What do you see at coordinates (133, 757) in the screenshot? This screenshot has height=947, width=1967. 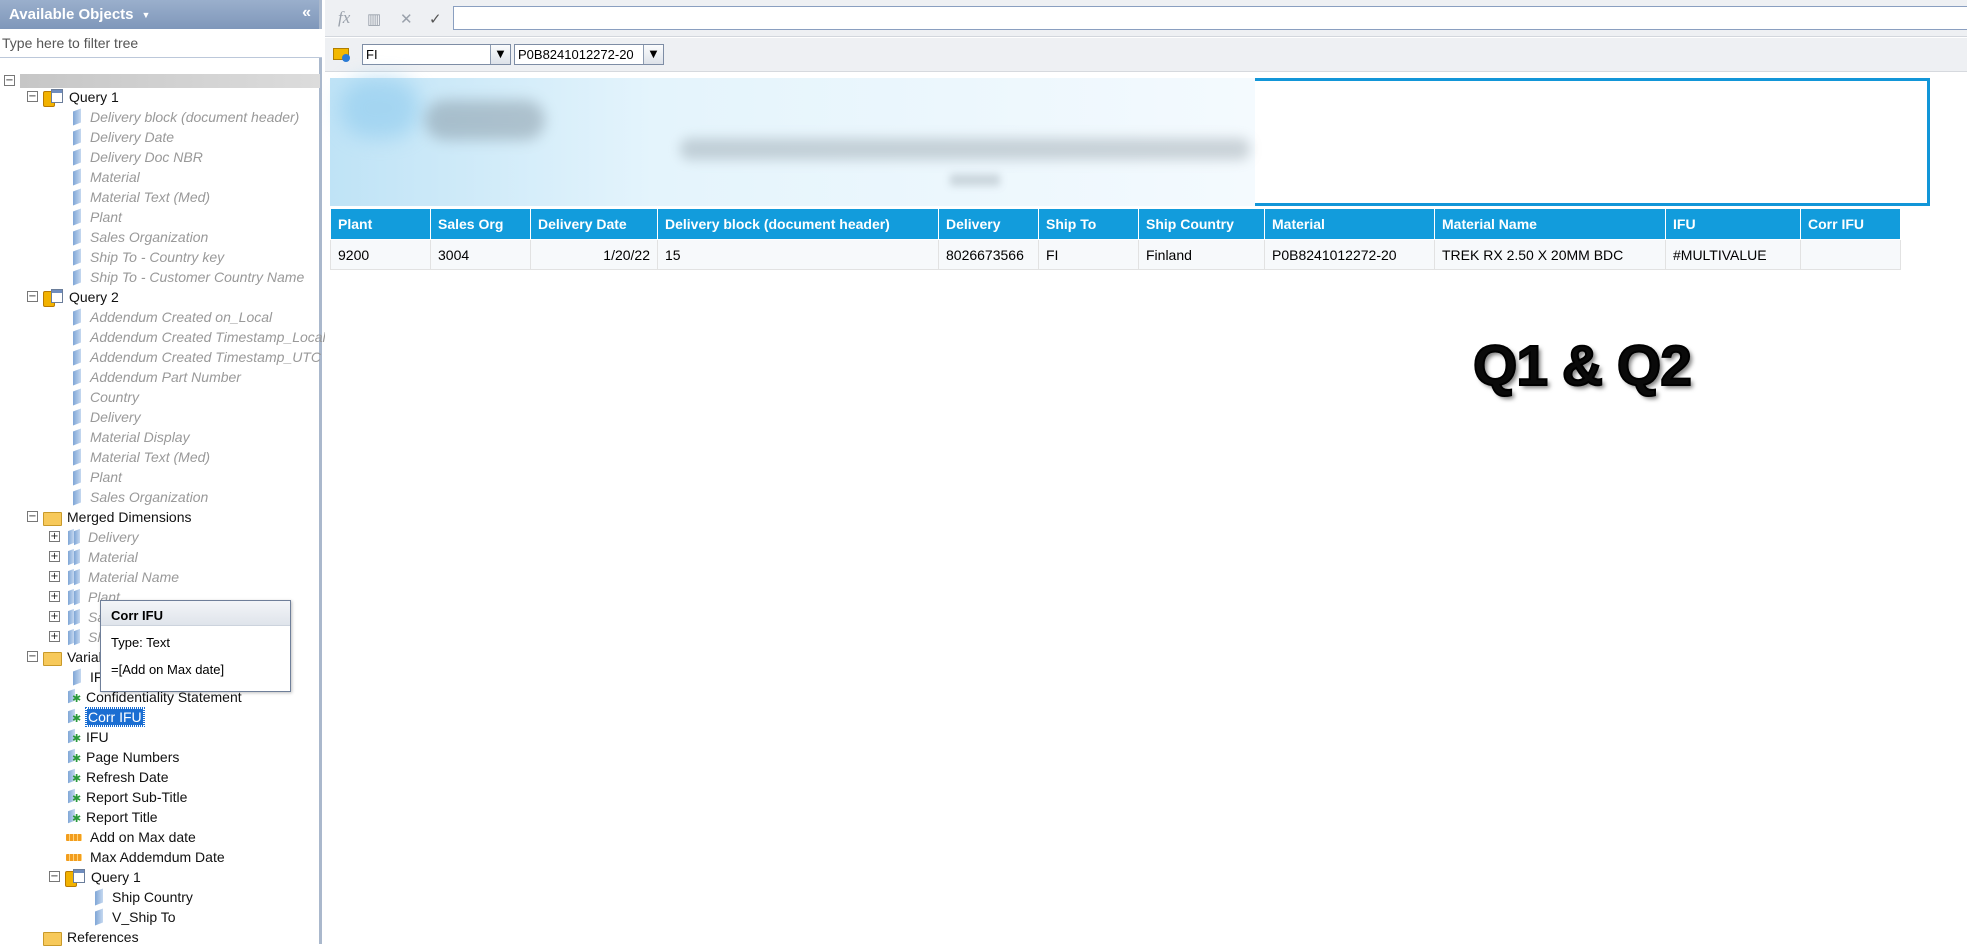 I see `tree-label: Page Numbers` at bounding box center [133, 757].